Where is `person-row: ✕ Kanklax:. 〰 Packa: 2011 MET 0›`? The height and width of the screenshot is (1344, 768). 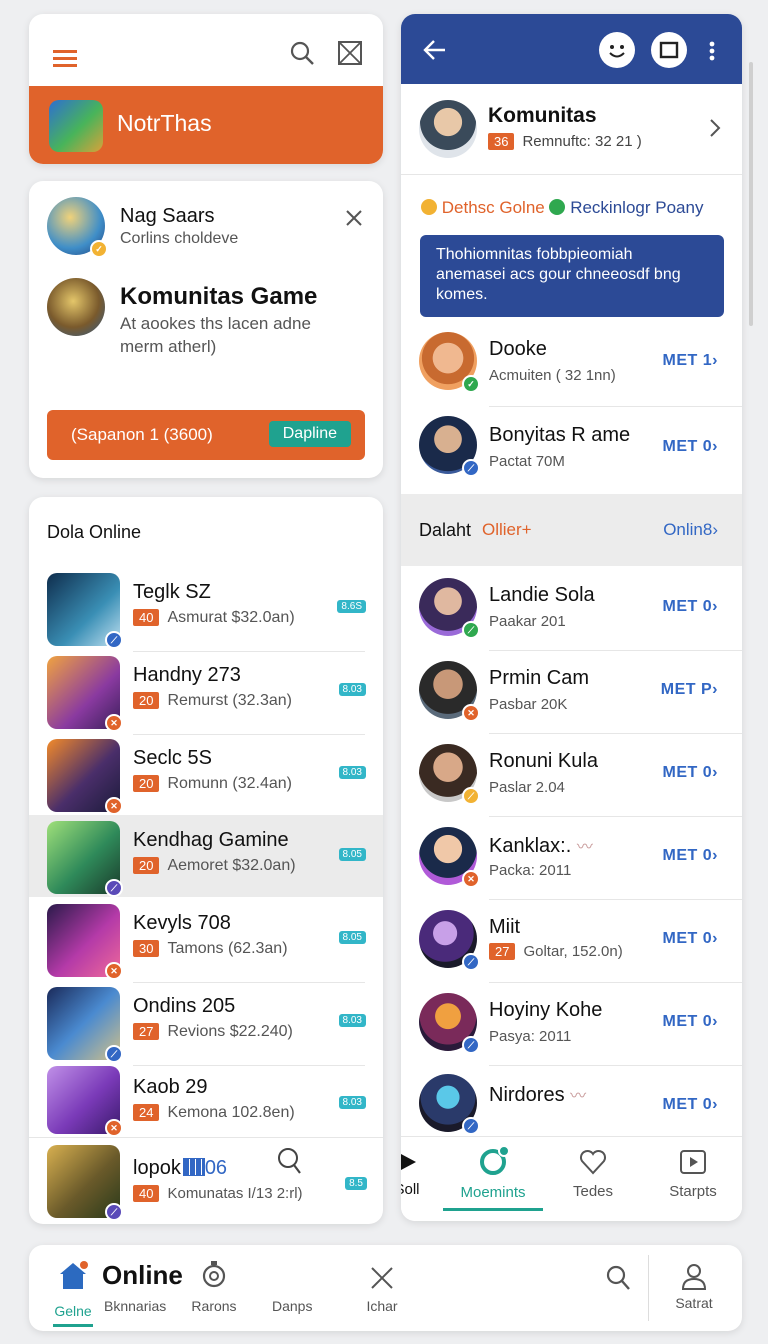
person-row: ✕ Kanklax:. 〰 Packa: 2011 MET 0› is located at coordinates (571, 860).